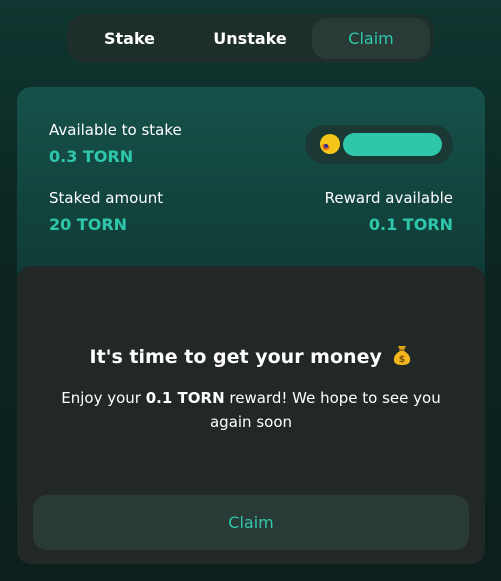 The width and height of the screenshot is (501, 581). I want to click on reward-available-label: Reward available, so click(388, 198).